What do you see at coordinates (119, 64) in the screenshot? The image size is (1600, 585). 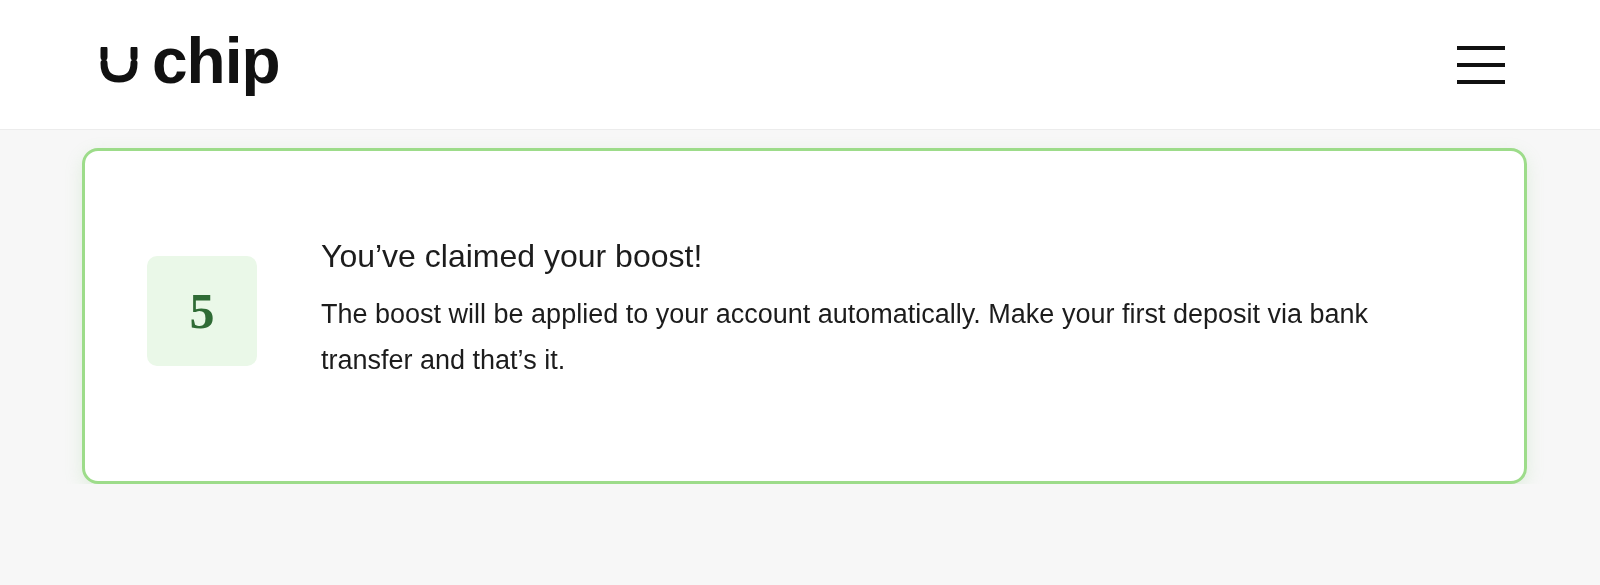 I see `smile-icon` at bounding box center [119, 64].